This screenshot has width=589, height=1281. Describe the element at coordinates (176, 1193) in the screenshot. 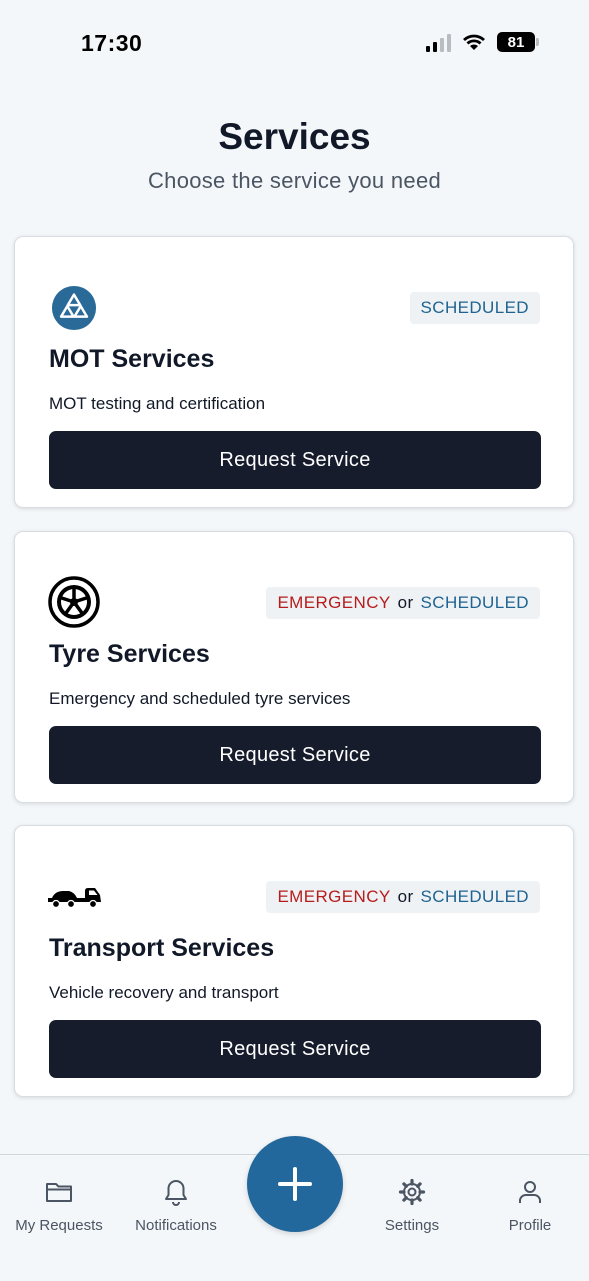

I see `bell-icon` at that location.